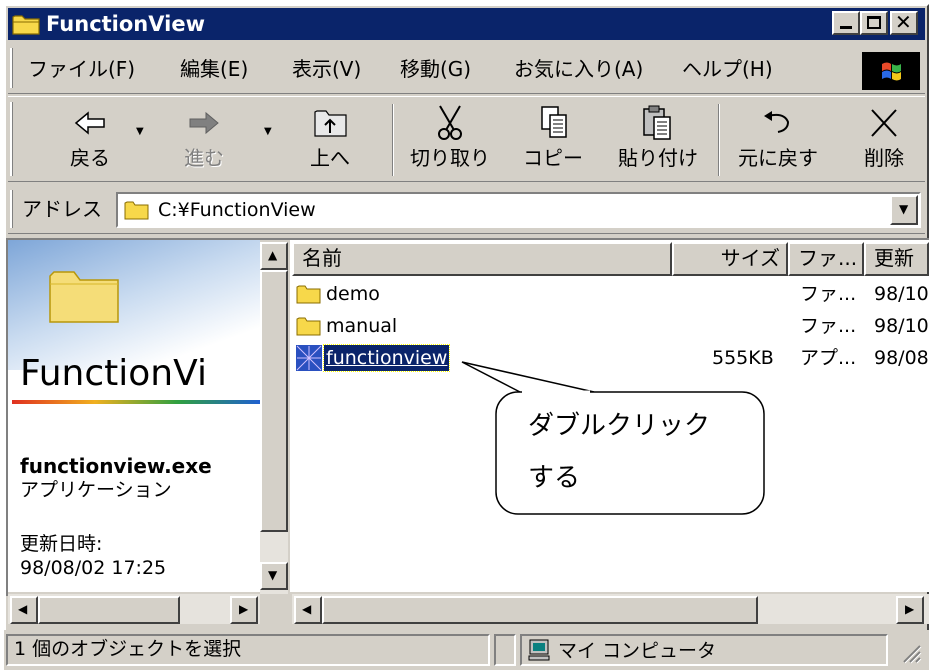 Image resolution: width=929 pixels, height=670 pixels. What do you see at coordinates (554, 478) in the screenshot?
I see `callout-text-line2: する` at bounding box center [554, 478].